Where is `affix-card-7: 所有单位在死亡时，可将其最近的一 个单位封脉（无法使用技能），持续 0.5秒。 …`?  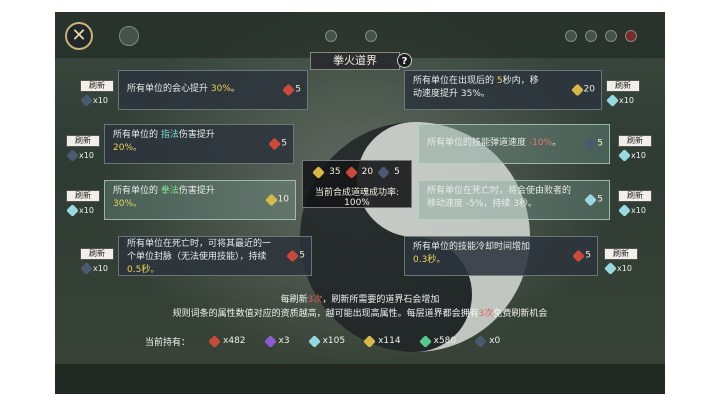
affix-card-7: 所有单位在死亡时，可将其最近的一 个单位封脉（无法使用技能），持续 0.5秒。 … is located at coordinates (215, 256).